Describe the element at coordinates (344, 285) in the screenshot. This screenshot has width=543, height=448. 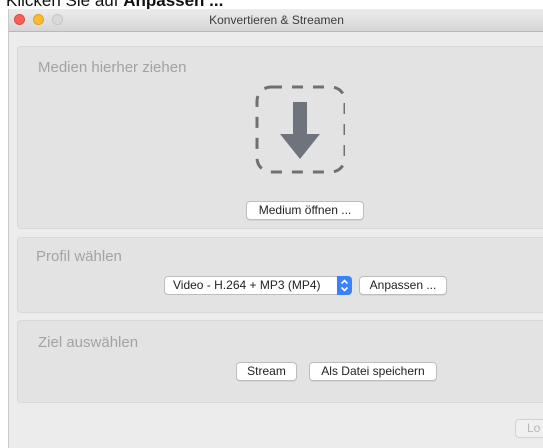
I see `select-stepper-icon` at that location.